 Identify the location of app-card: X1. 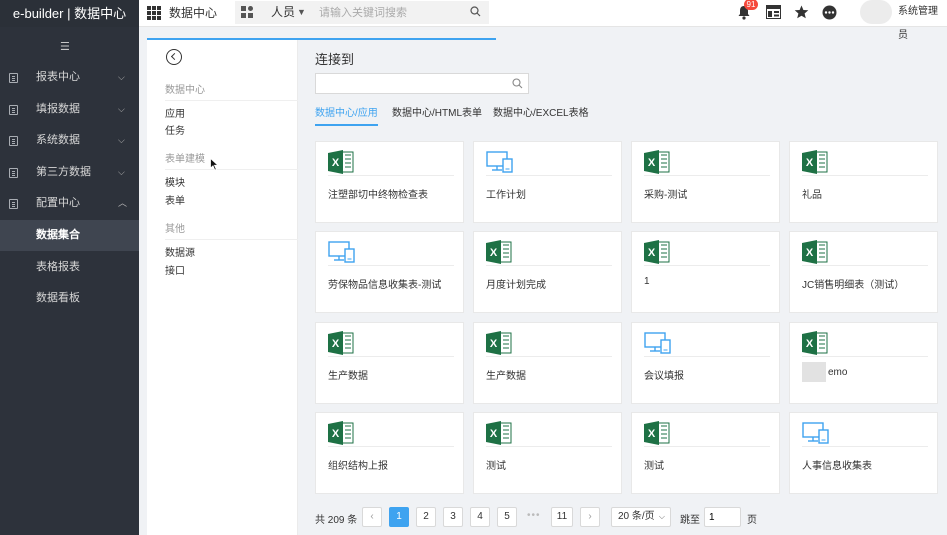
(705, 272).